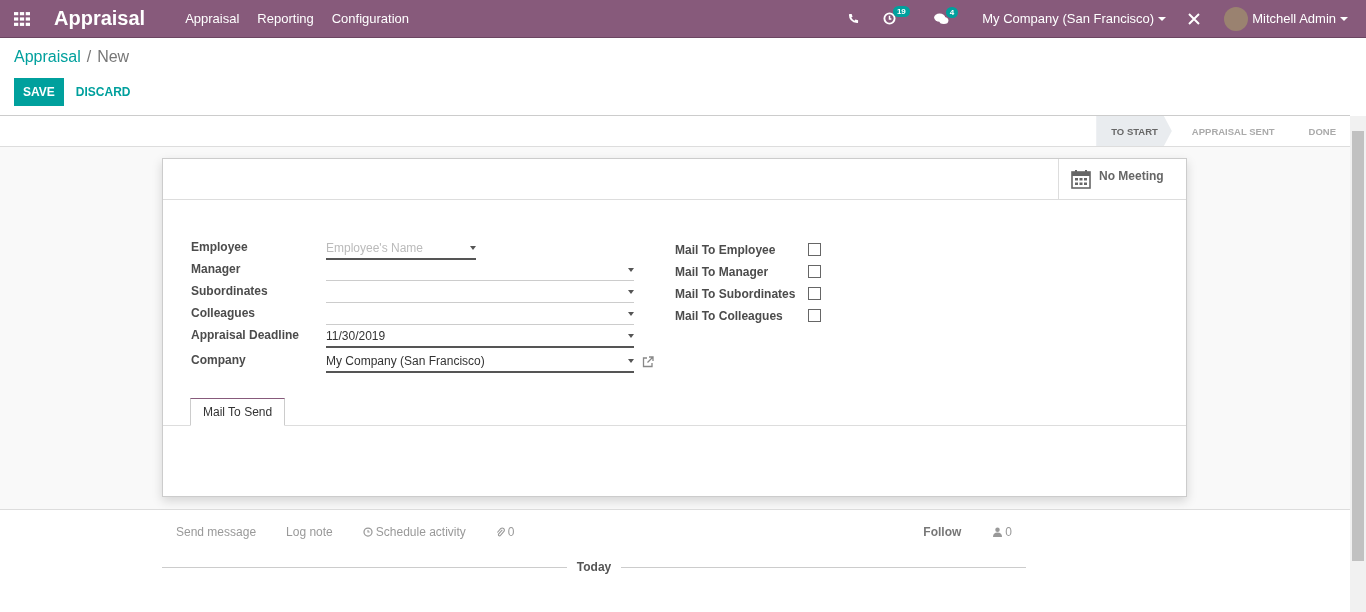 This screenshot has height=612, width=1366. I want to click on phone-icon, so click(853, 18).